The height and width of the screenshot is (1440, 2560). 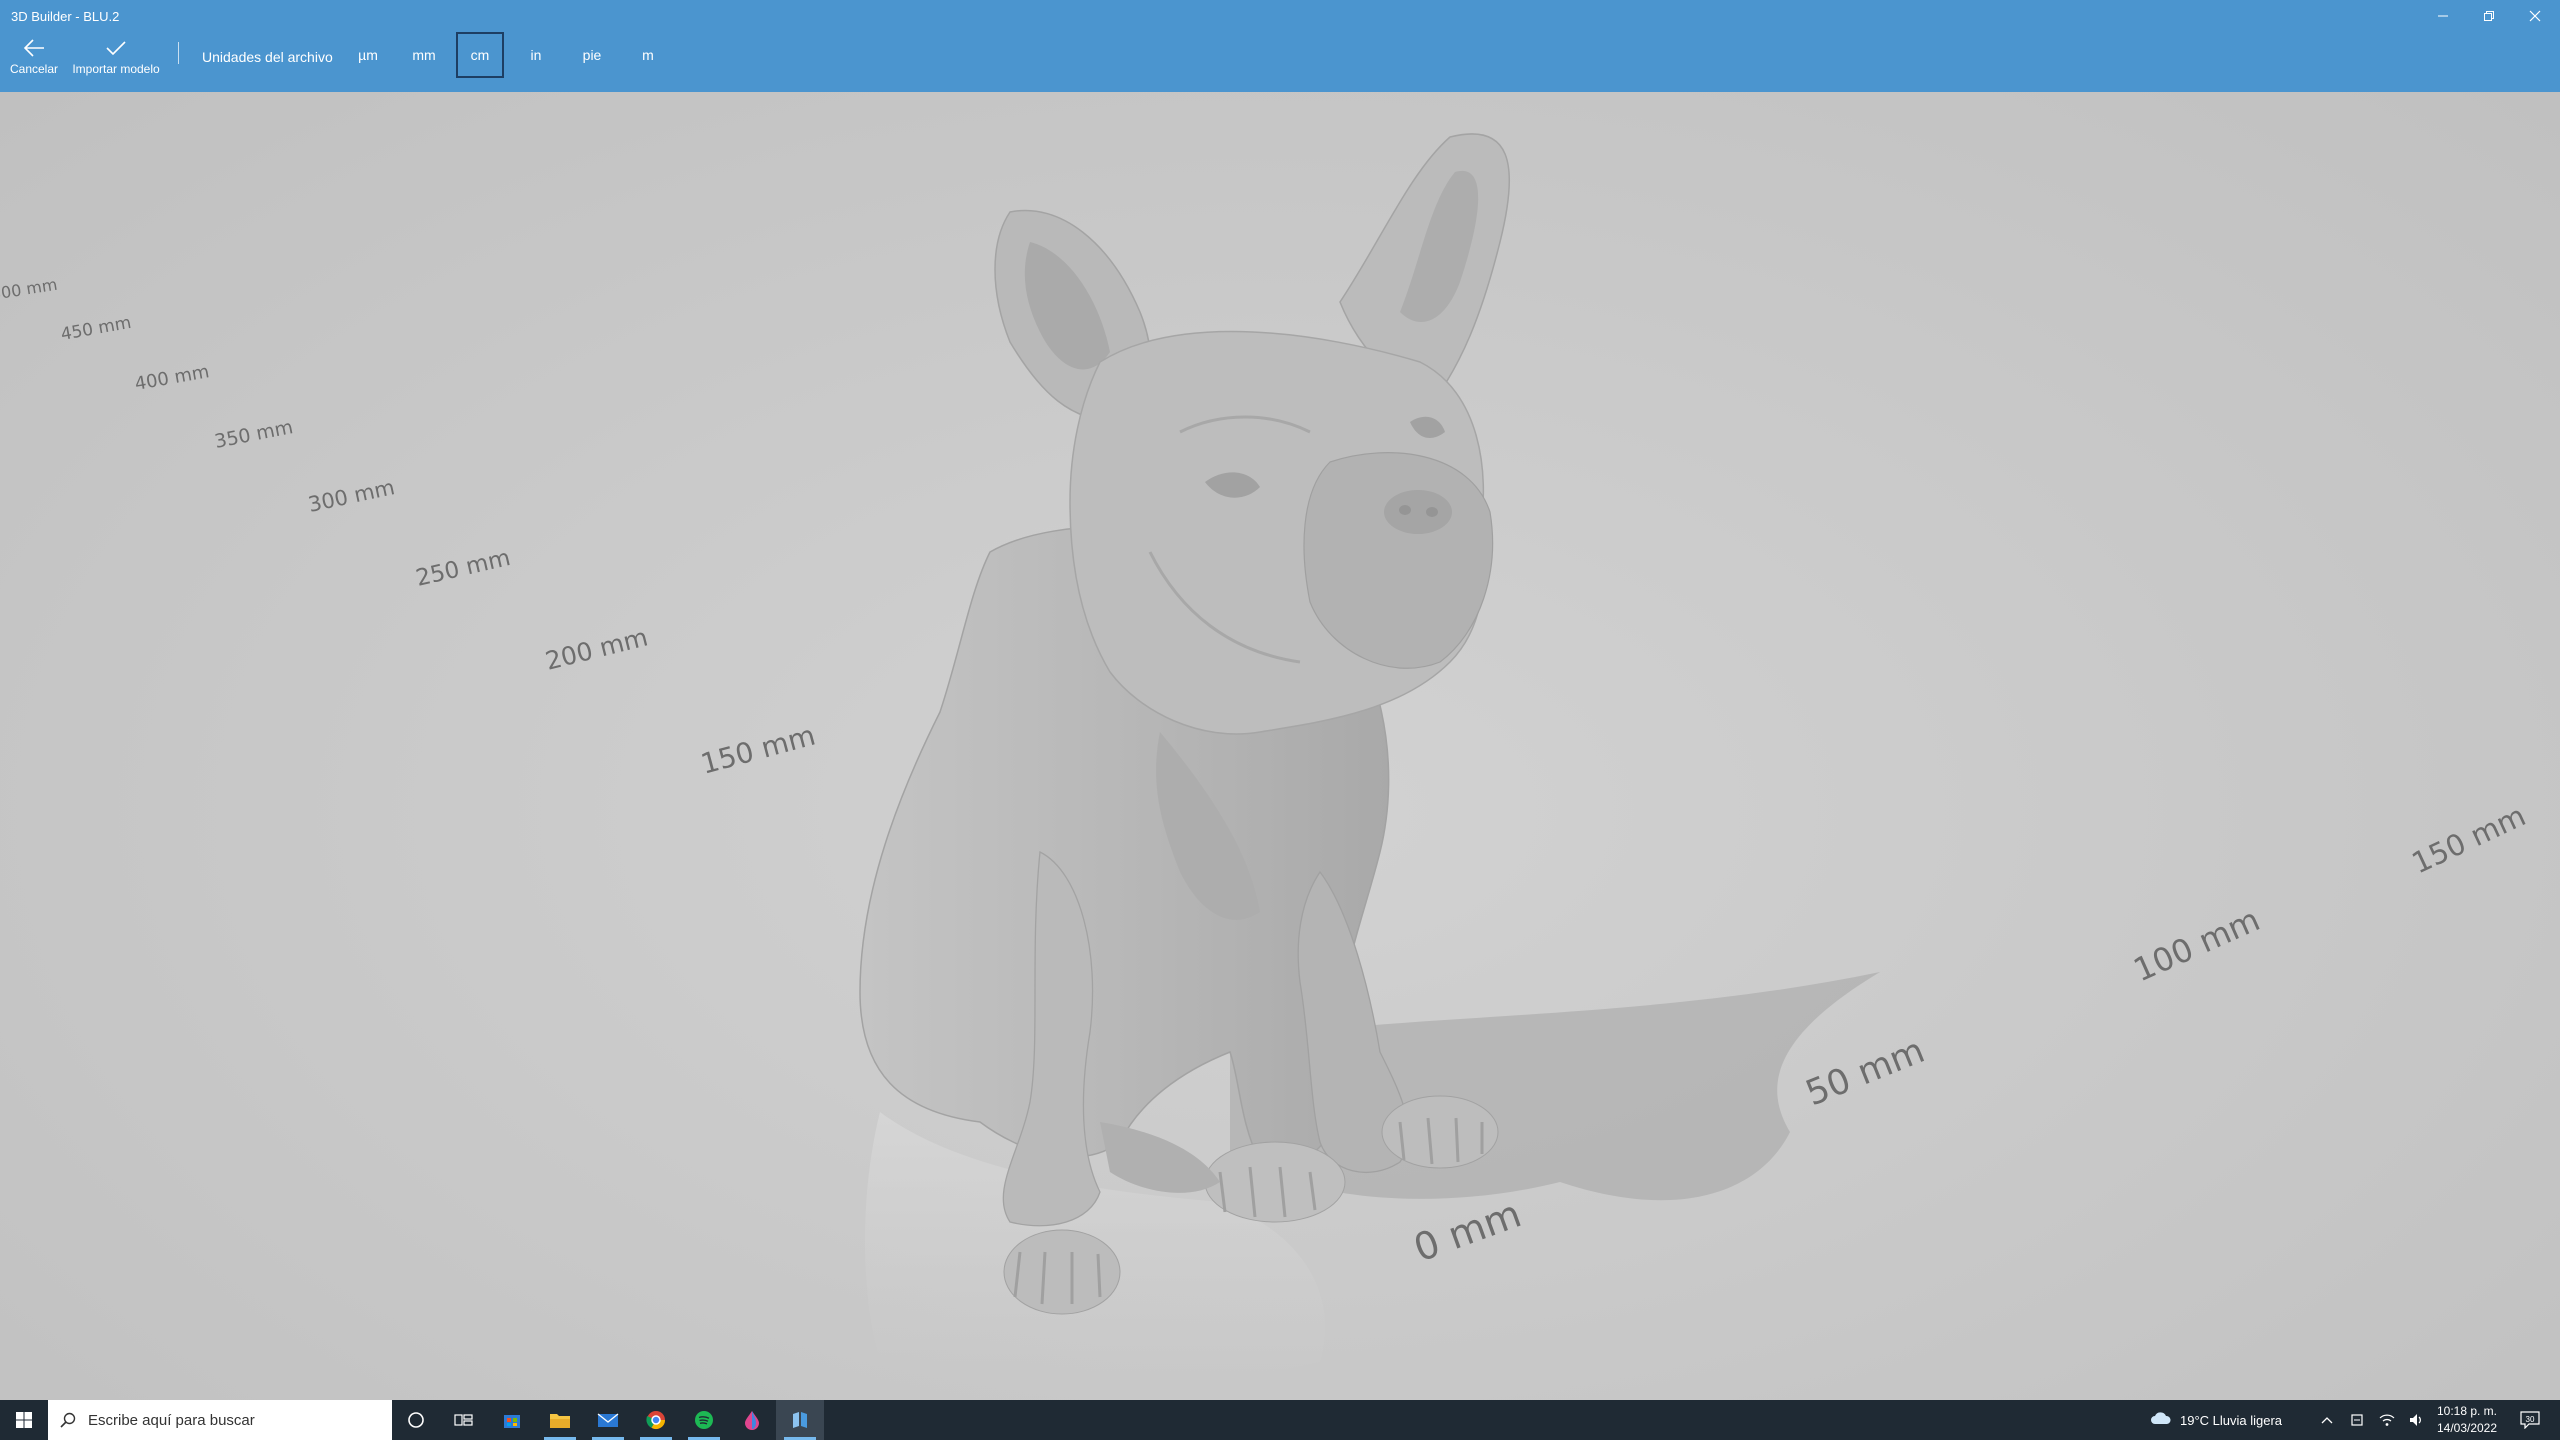 What do you see at coordinates (592, 55) in the screenshot?
I see `unit-button-foot: pie` at bounding box center [592, 55].